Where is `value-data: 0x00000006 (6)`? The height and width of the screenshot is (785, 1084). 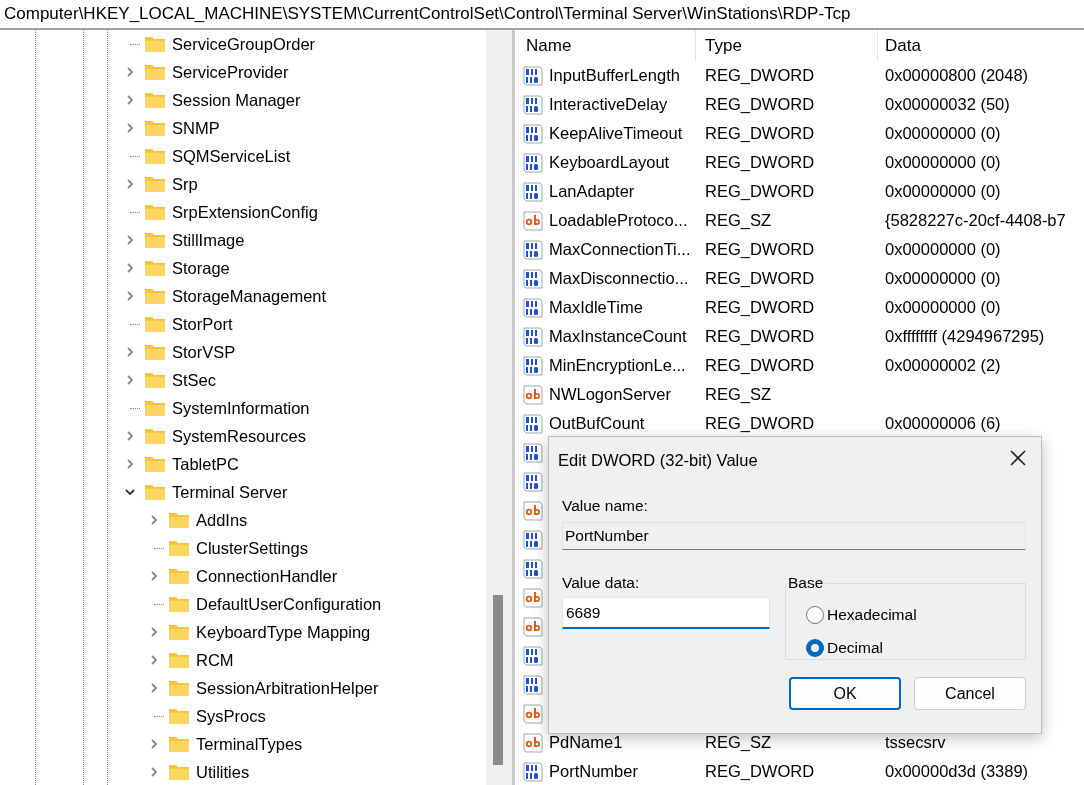 value-data: 0x00000006 (6) is located at coordinates (943, 423).